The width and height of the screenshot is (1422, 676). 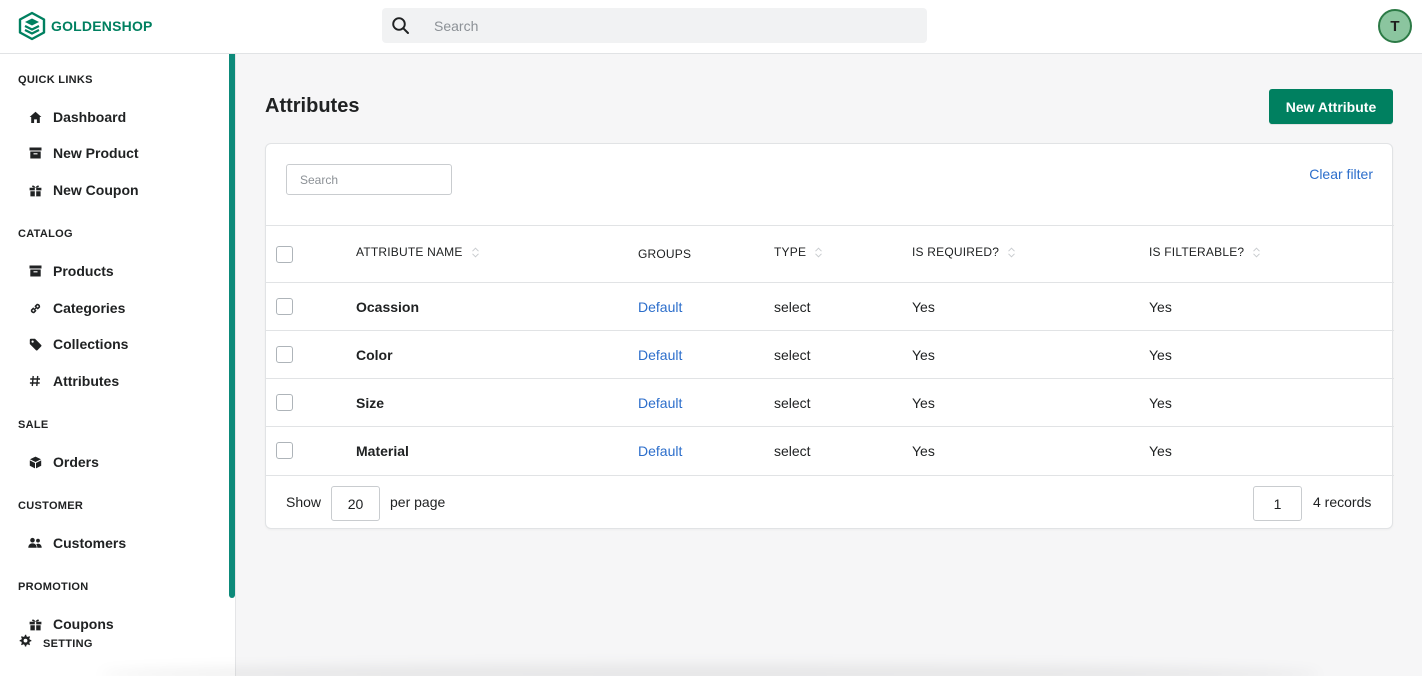 I want to click on bottom-shadow, so click(x=710, y=670).